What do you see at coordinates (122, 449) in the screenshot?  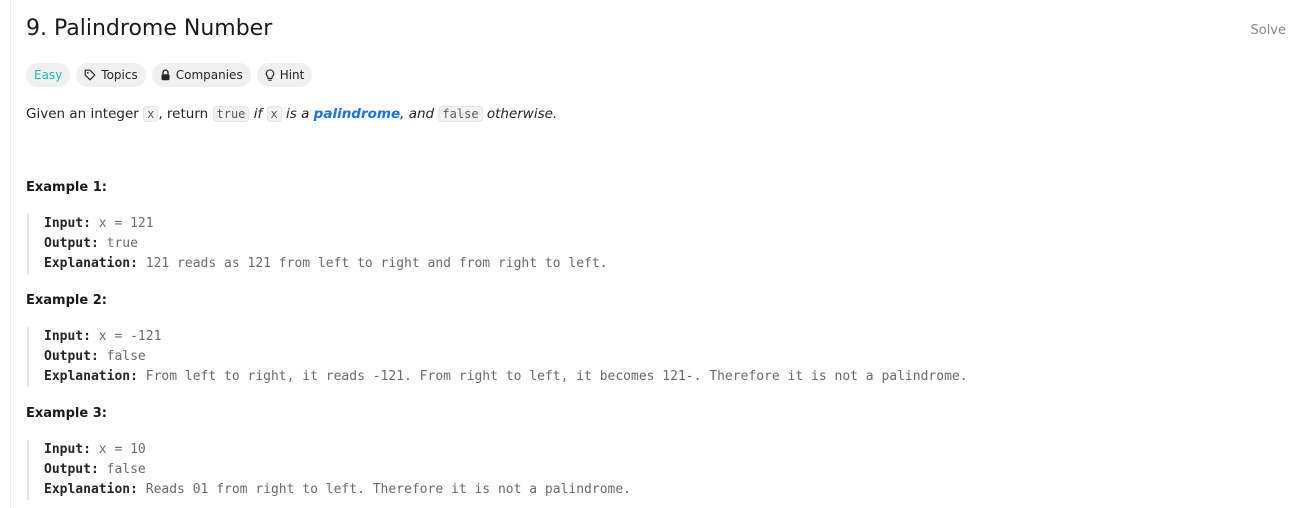 I see `input-value: x = 10` at bounding box center [122, 449].